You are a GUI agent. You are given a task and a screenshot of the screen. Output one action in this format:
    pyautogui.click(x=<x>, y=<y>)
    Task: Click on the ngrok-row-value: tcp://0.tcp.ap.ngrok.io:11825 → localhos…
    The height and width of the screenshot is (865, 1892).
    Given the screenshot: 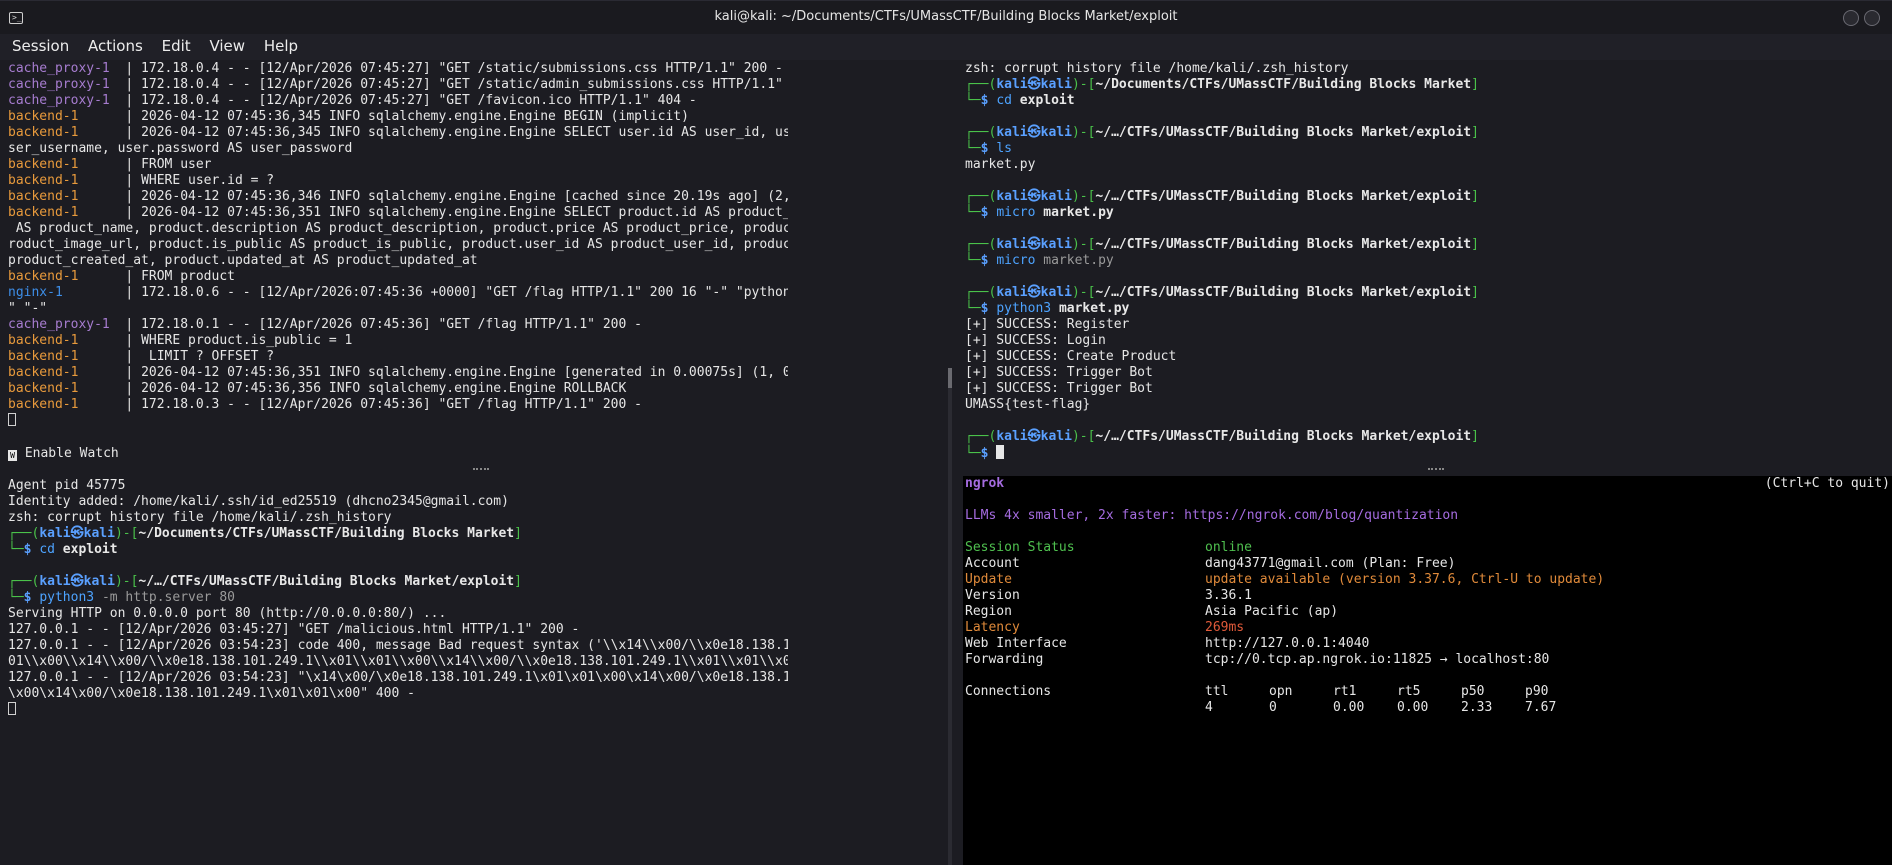 What is the action you would take?
    pyautogui.click(x=1377, y=659)
    